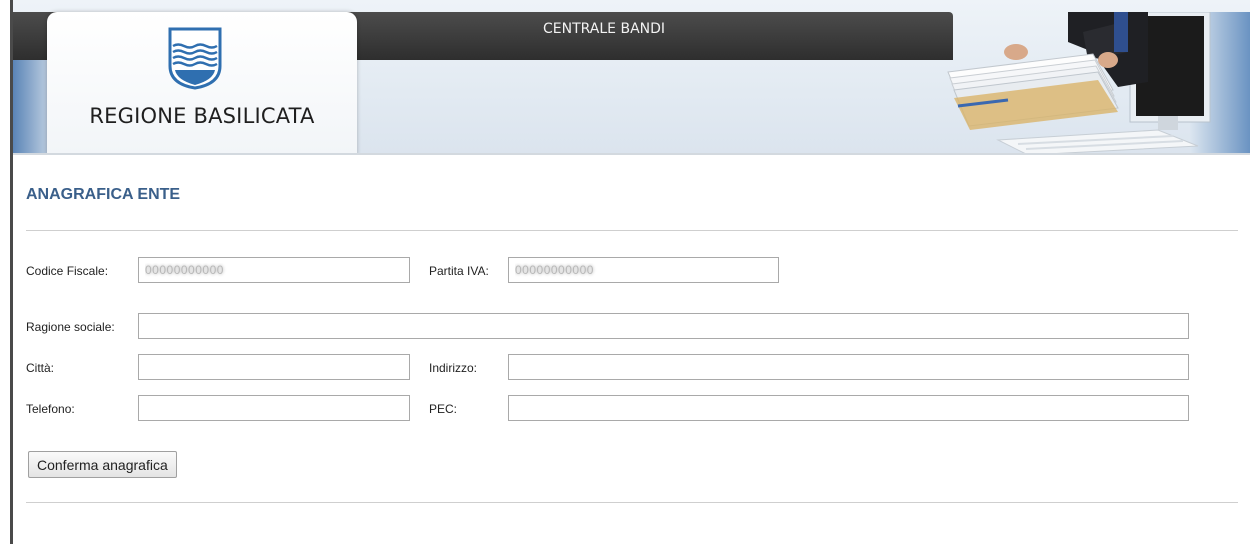  I want to click on citta-label: Città:, so click(40, 368).